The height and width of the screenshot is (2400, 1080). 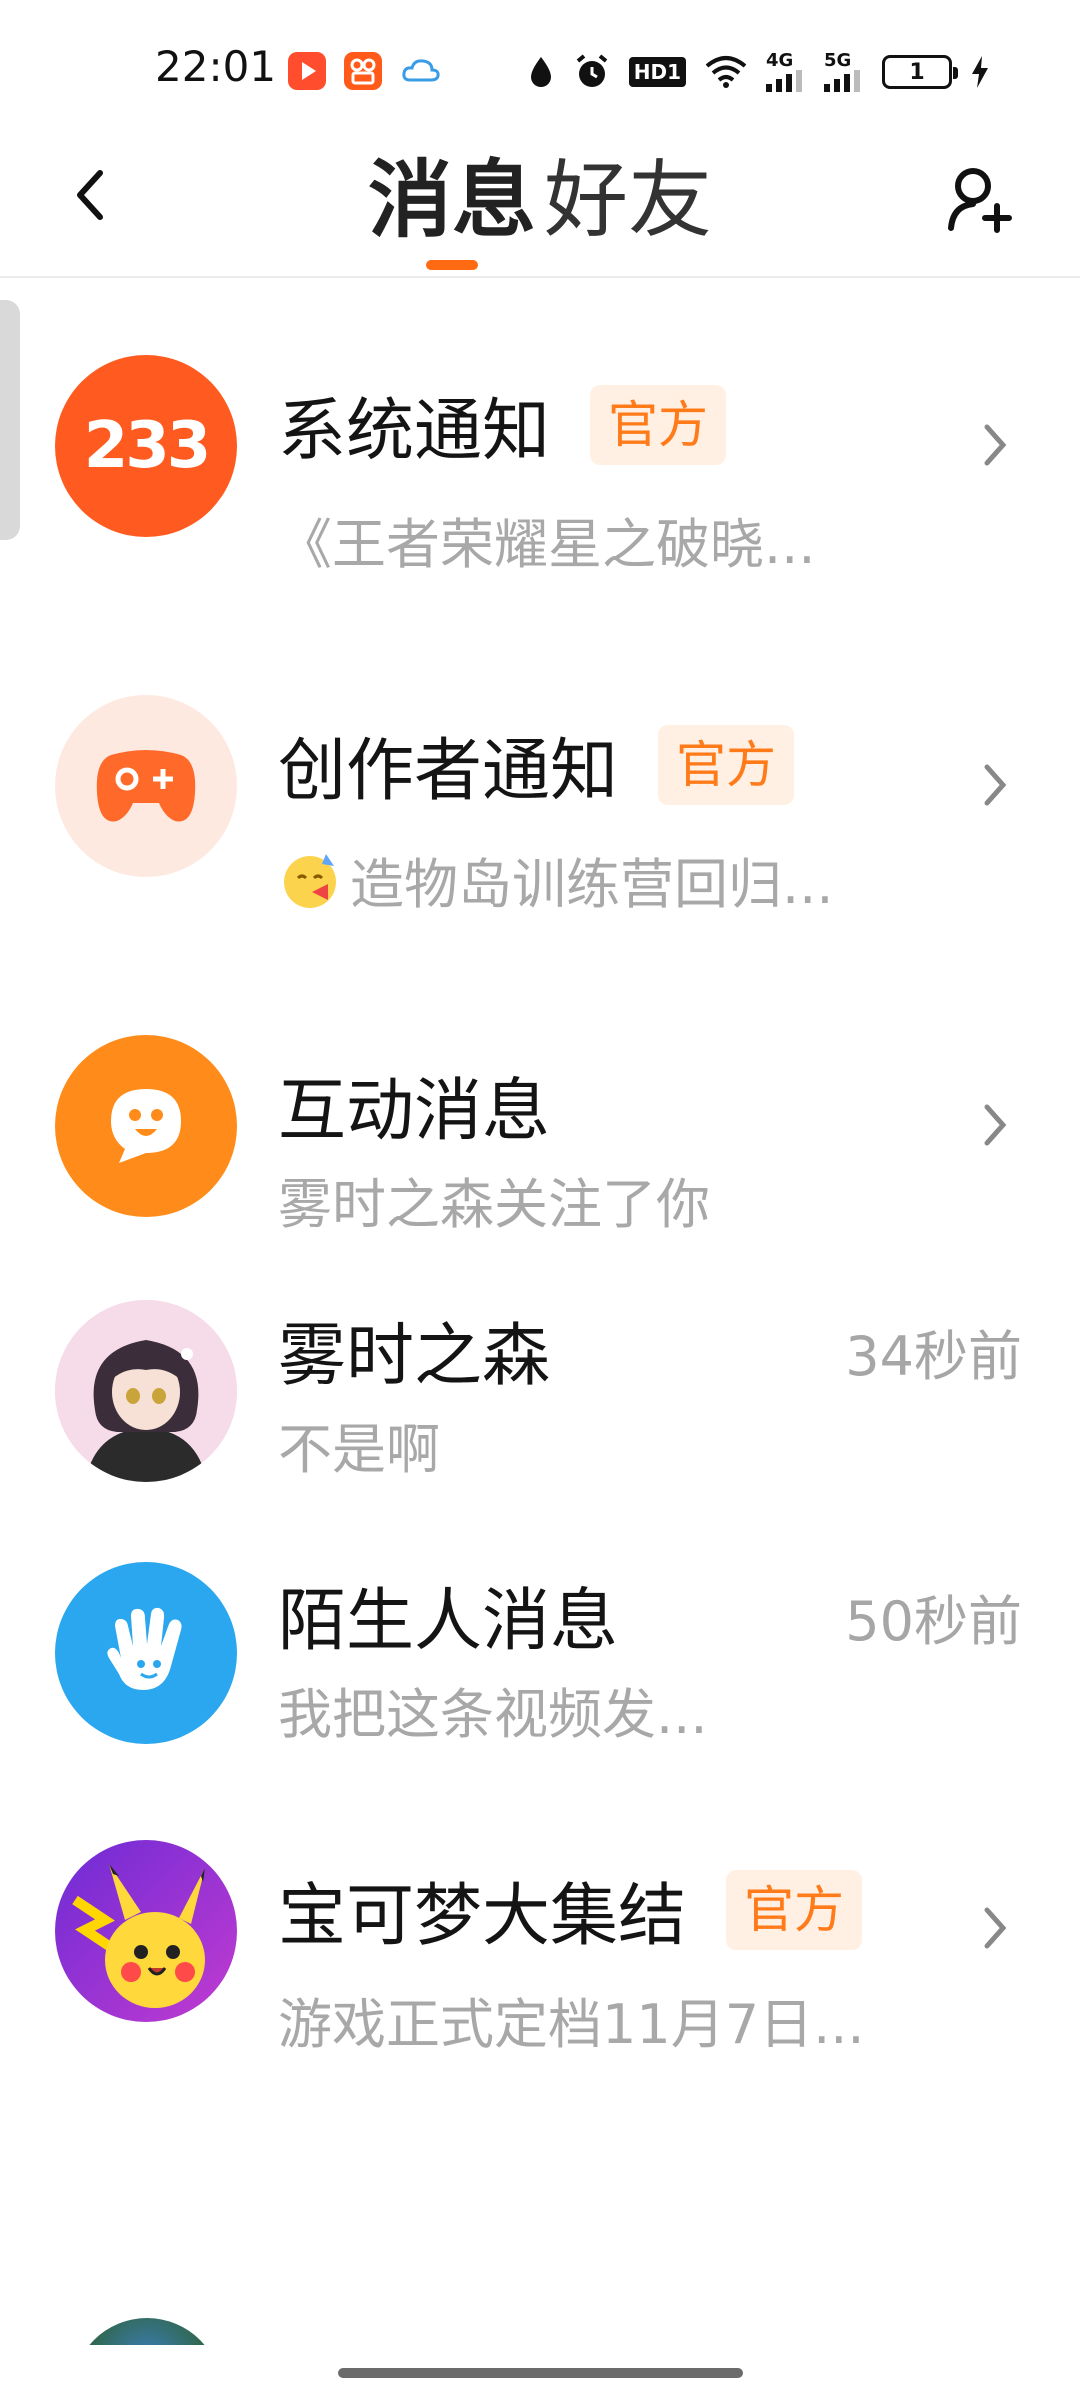 What do you see at coordinates (657, 72) in the screenshot?
I see `hd-icon: HD1` at bounding box center [657, 72].